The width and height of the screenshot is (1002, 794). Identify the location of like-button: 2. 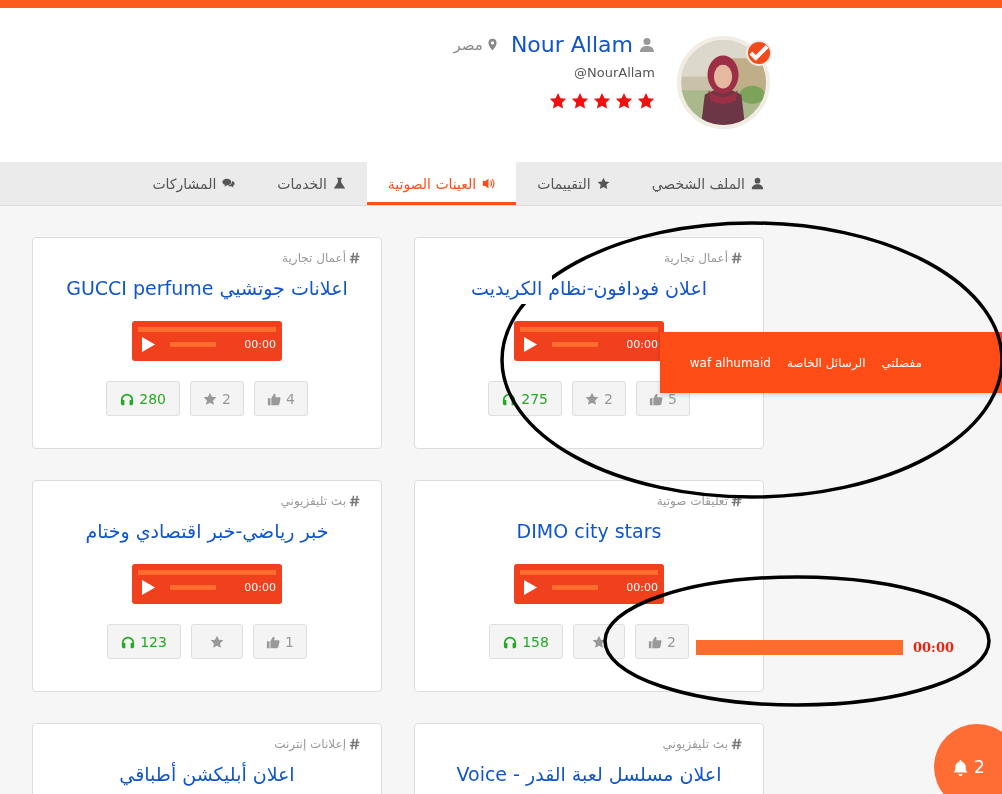
(661, 641).